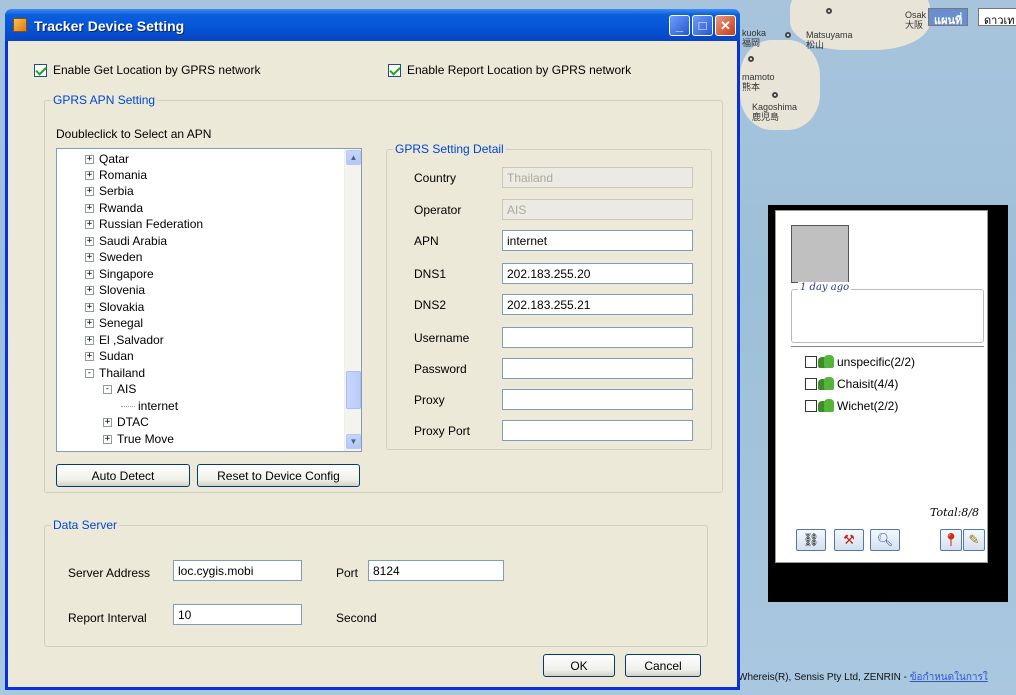 The height and width of the screenshot is (695, 1016). What do you see at coordinates (119, 274) in the screenshot?
I see `tree-node: + Singapore` at bounding box center [119, 274].